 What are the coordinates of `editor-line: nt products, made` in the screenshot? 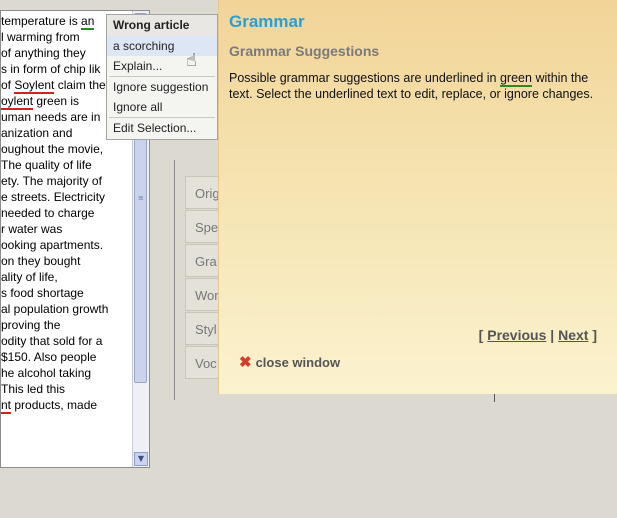 It's located at (67, 405).